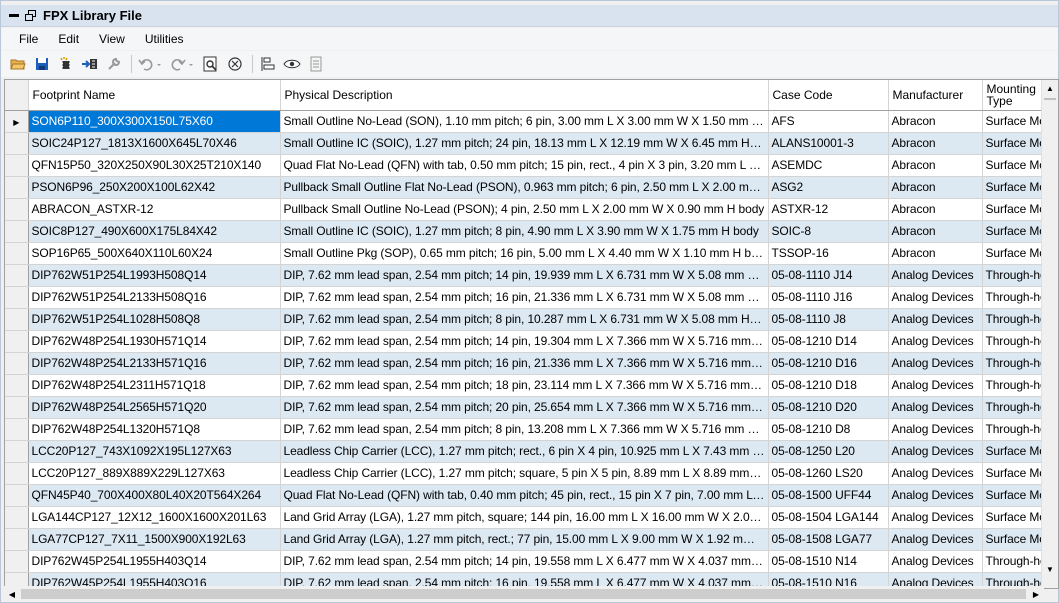  Describe the element at coordinates (154, 385) in the screenshot. I see `footprint-name-cell: DIP762W48P254L2311H571Q18` at that location.